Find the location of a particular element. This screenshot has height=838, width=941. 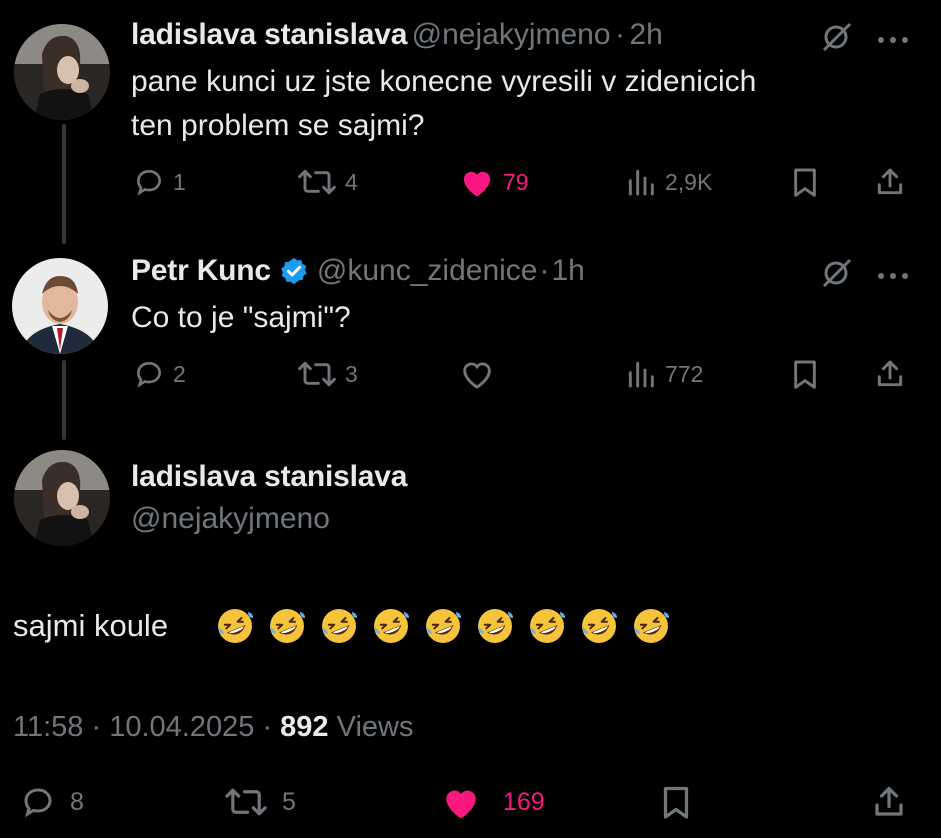

author-name: Petr Kunc is located at coordinates (201, 271).